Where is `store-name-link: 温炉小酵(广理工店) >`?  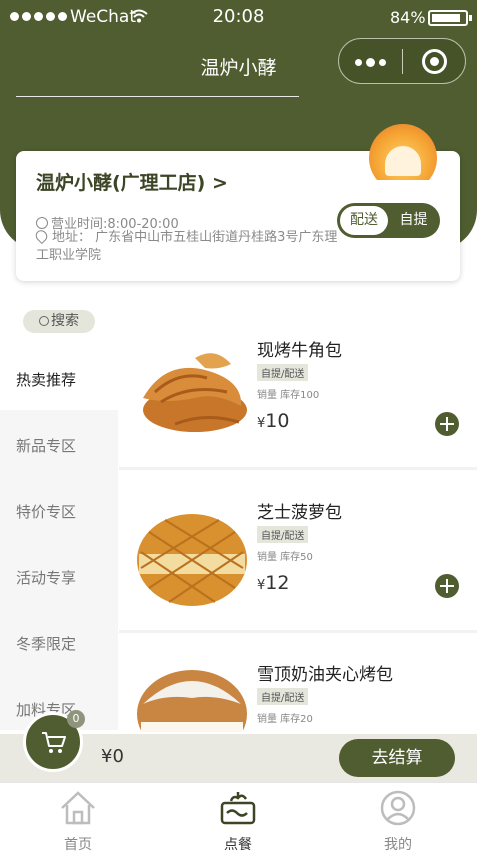 store-name-link: 温炉小酵(广理工店) > is located at coordinates (132, 181).